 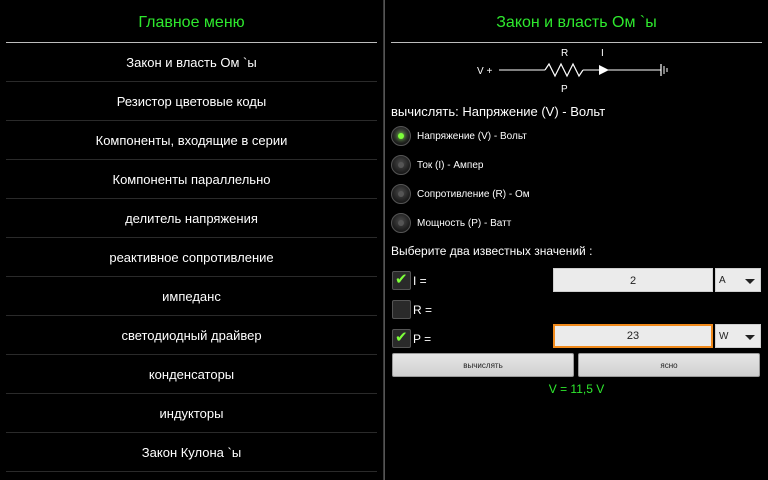 What do you see at coordinates (472, 136) in the screenshot?
I see `radio-voltage-label: Напряжение (V) - Вольт` at bounding box center [472, 136].